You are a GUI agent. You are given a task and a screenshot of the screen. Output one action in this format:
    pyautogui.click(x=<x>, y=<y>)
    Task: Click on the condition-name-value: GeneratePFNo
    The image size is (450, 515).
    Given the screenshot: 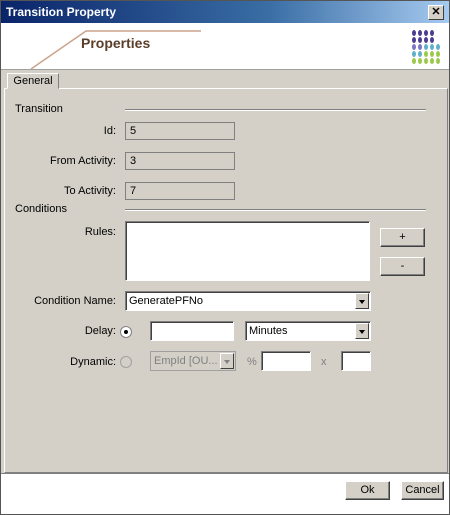 What is the action you would take?
    pyautogui.click(x=166, y=301)
    